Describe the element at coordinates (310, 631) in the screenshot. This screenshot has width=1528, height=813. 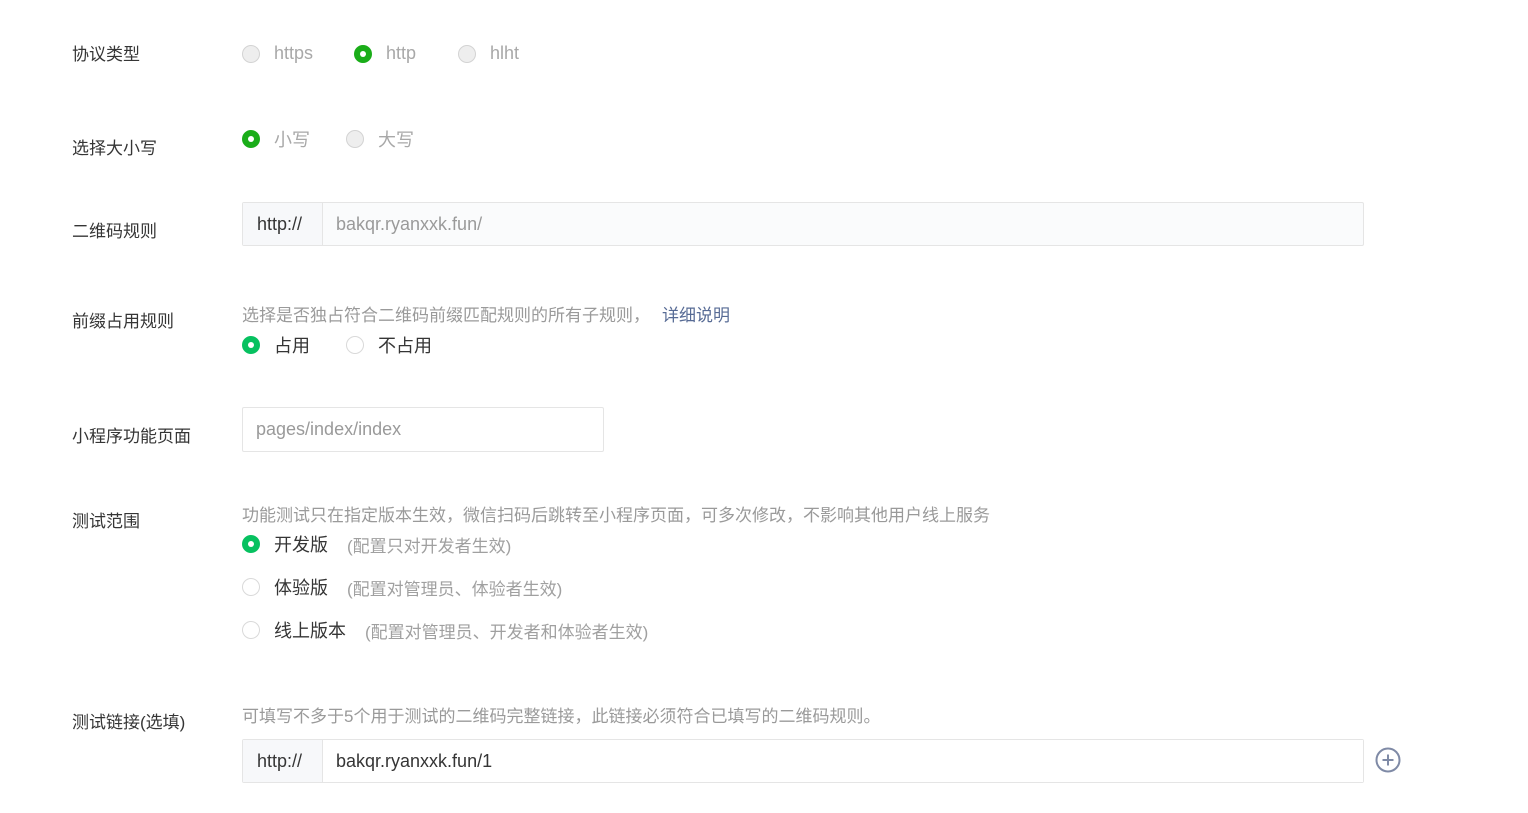
I see `scope-option-label: 线上版本` at that location.